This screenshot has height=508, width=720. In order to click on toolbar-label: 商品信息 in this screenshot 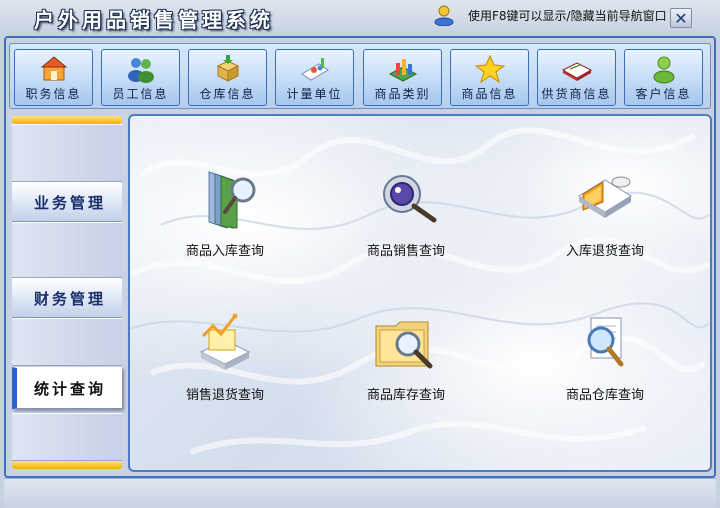, I will do `click(489, 94)`.